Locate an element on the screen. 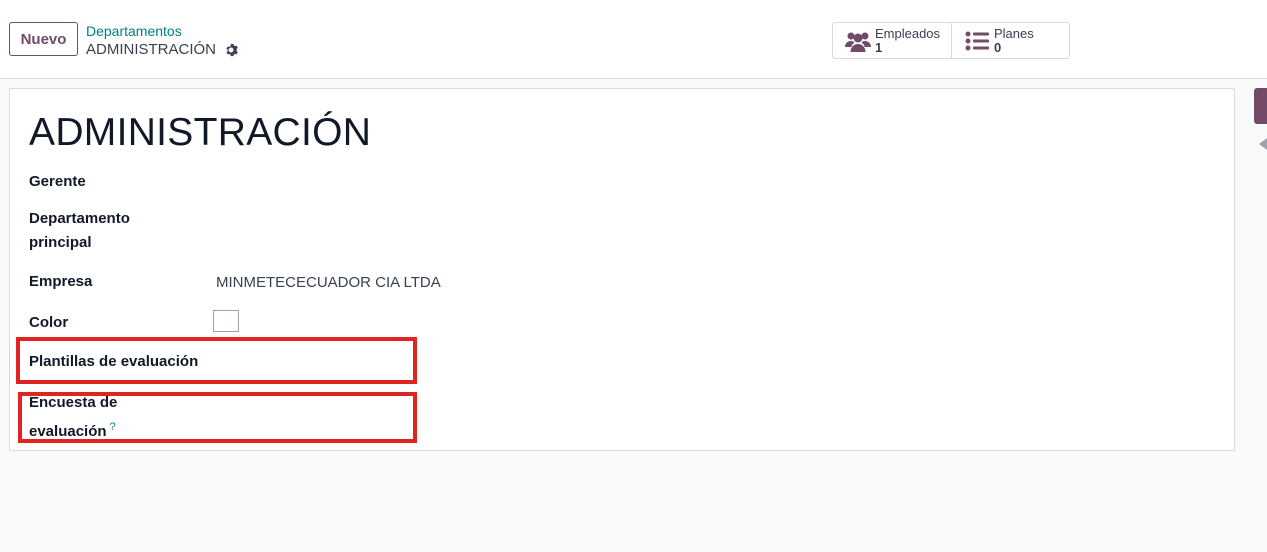  parent-department-label-line2: principal is located at coordinates (60, 242).